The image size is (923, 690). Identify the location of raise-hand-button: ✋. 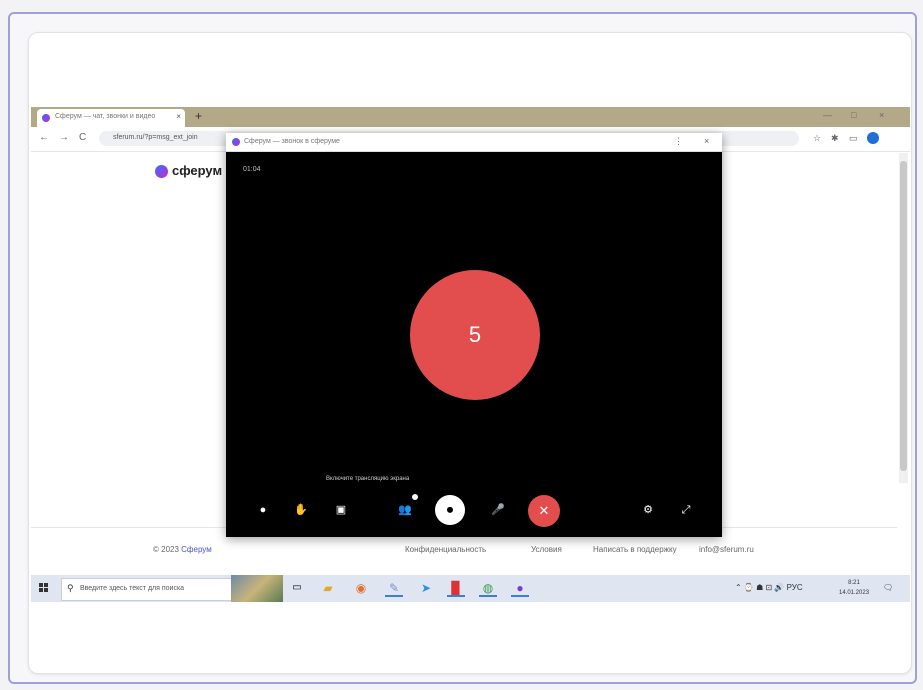
(301, 510).